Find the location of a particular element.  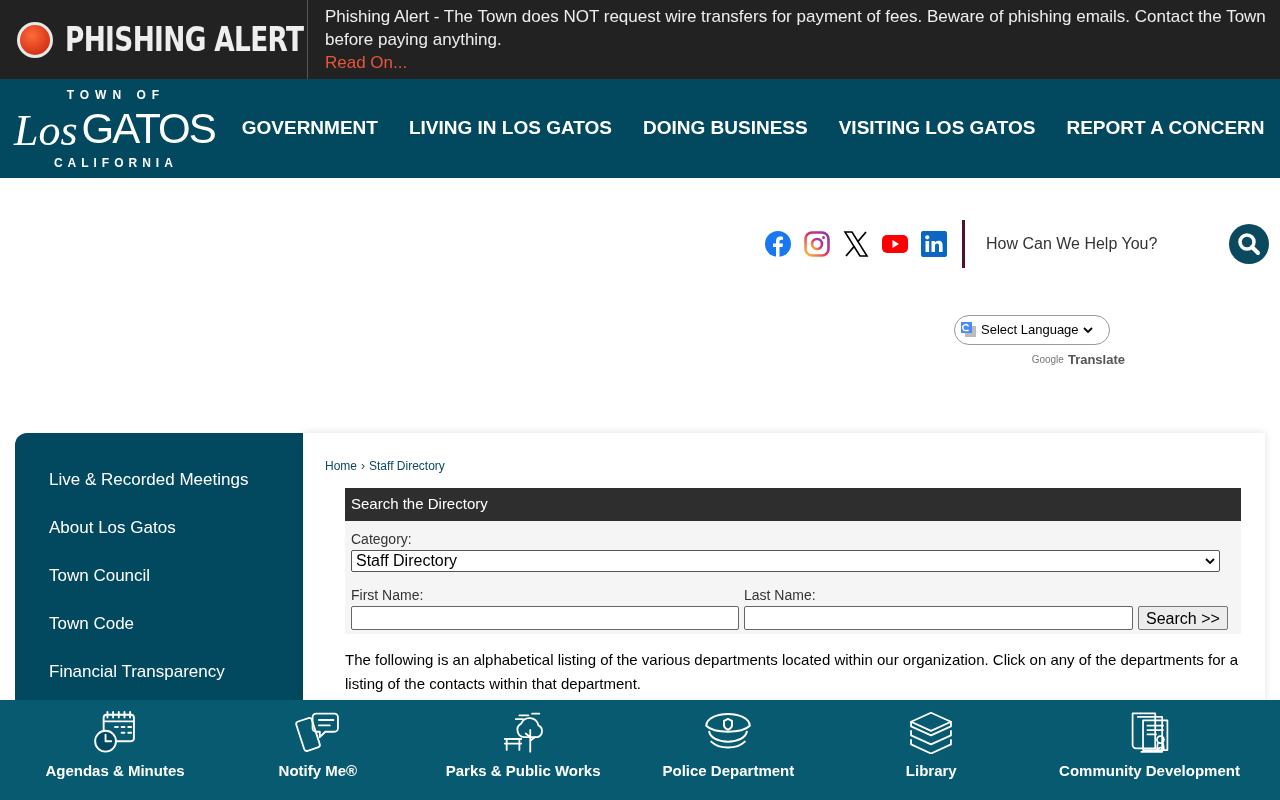

first-name-label: First Name: is located at coordinates (388, 595).